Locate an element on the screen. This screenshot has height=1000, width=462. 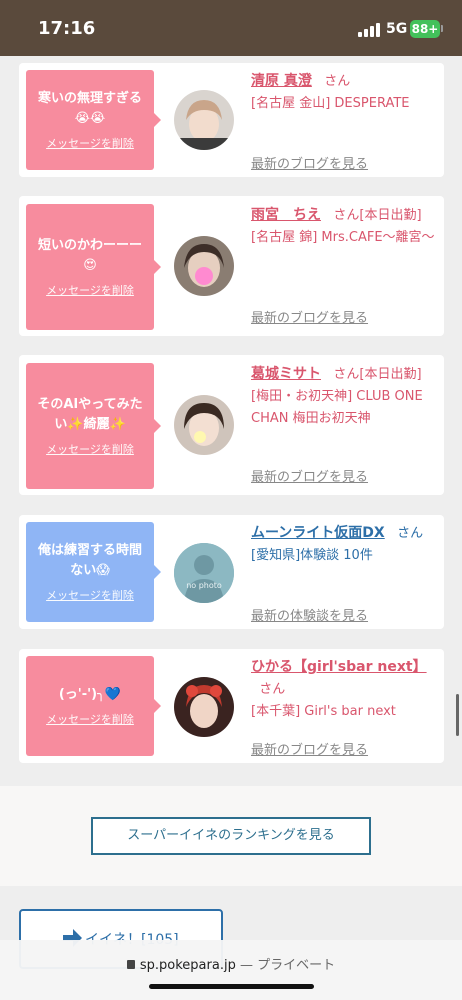
network-label: 5G is located at coordinates (397, 29).